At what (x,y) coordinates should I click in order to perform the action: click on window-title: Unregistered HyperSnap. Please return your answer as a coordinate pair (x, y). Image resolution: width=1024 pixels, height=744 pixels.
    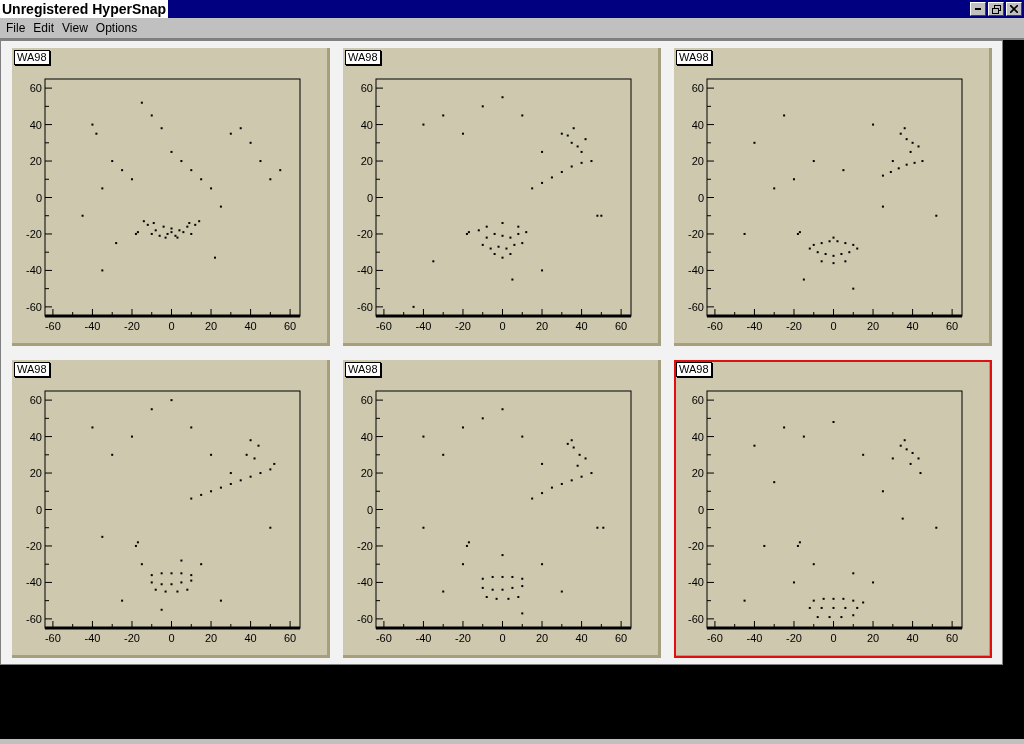
    Looking at the image, I should click on (84, 9).